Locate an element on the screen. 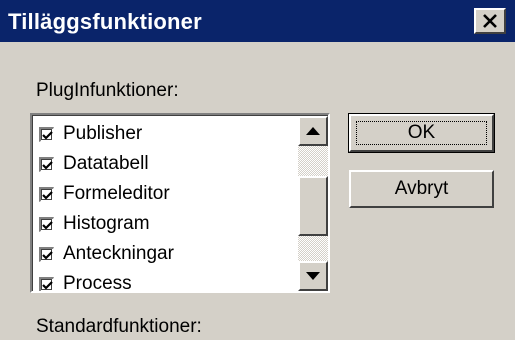  list-item-label: Formeleditor is located at coordinates (116, 193).